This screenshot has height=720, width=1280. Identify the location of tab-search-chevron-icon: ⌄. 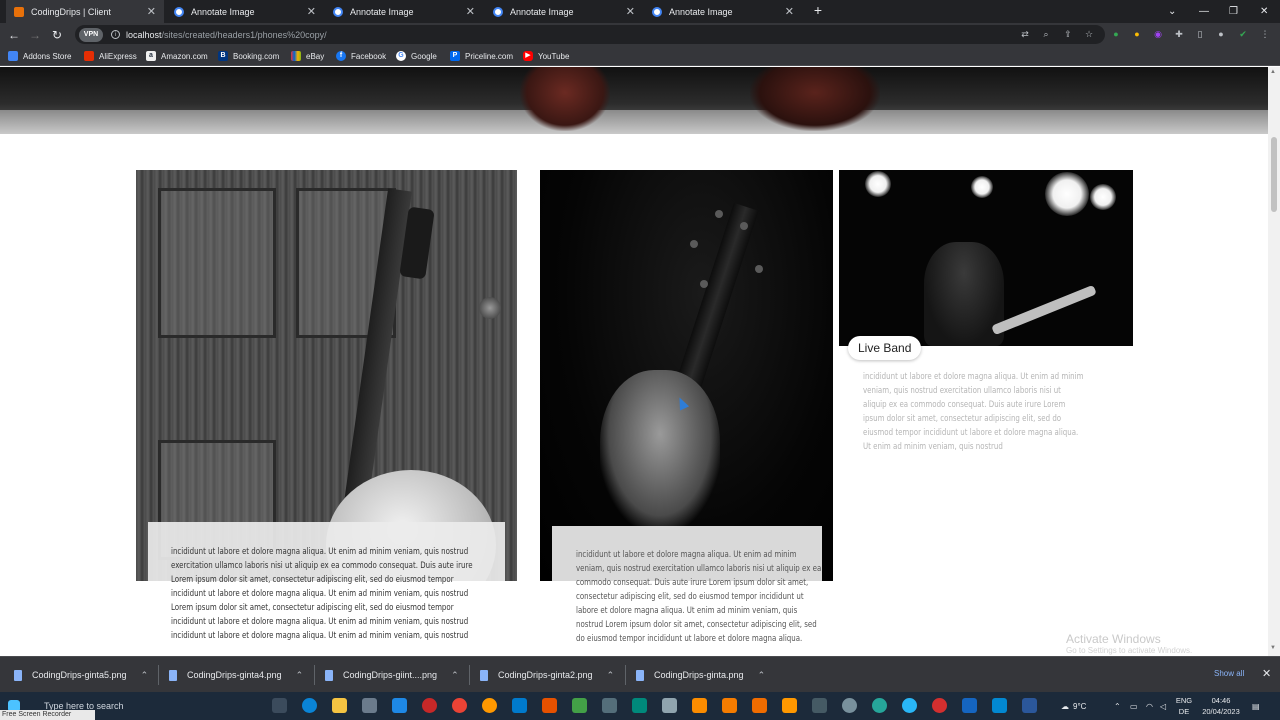
(1172, 11).